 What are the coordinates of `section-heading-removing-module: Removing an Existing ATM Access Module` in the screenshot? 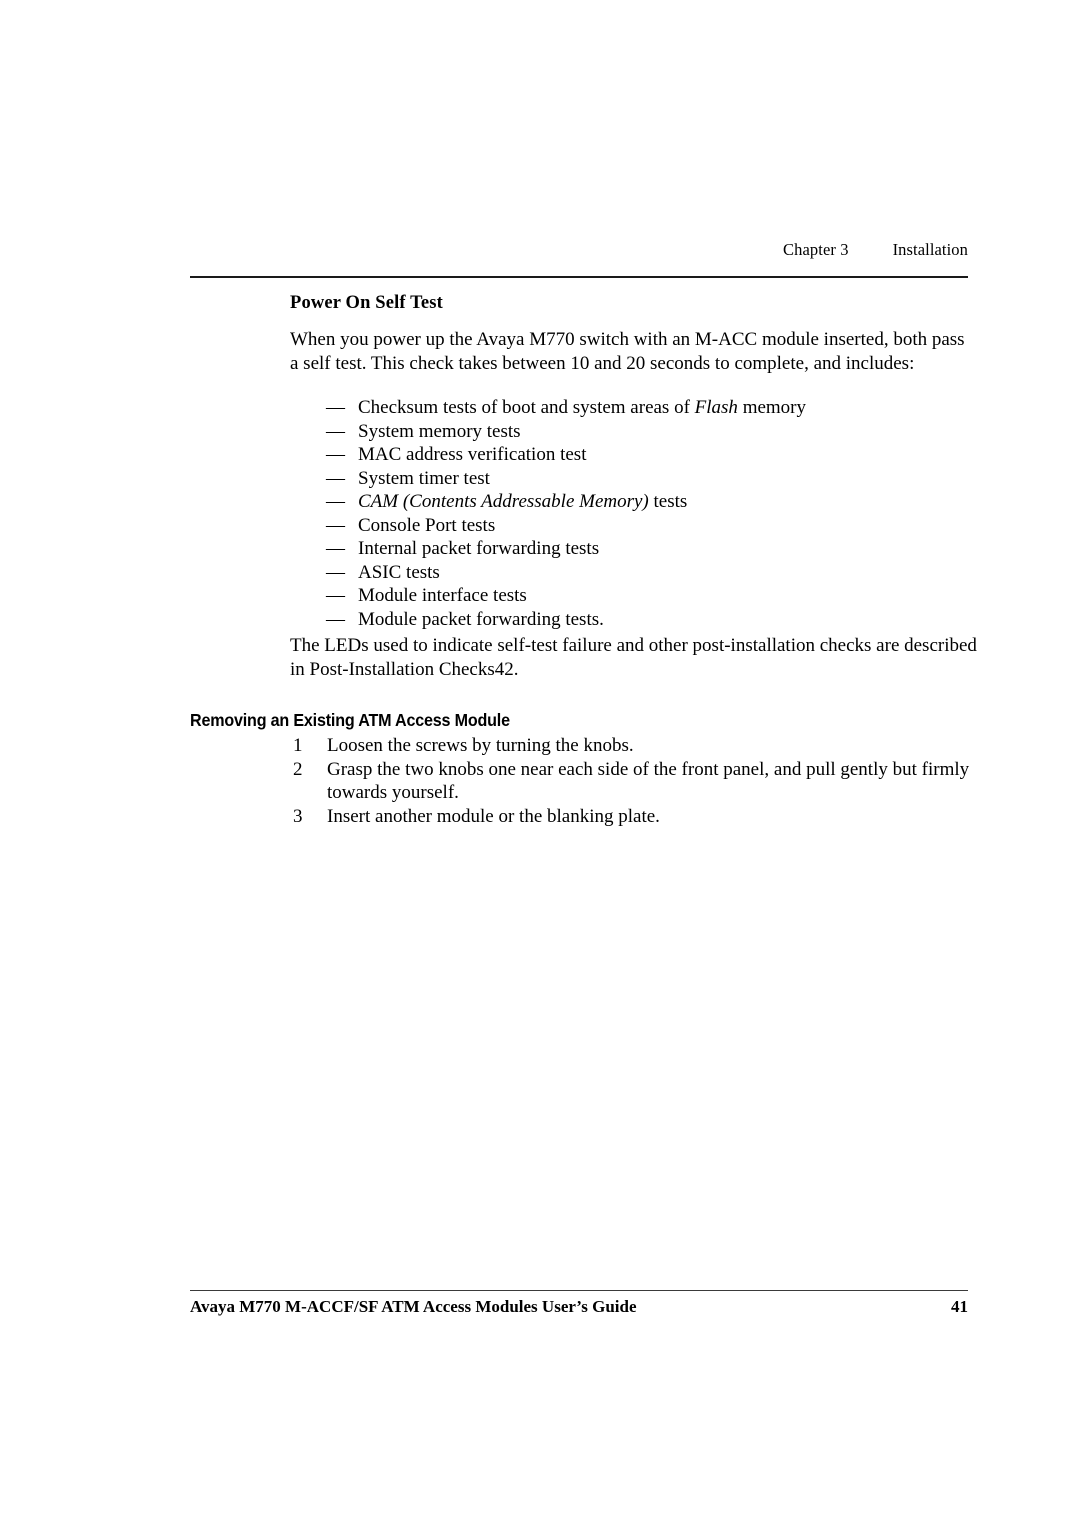 It's located at (350, 720).